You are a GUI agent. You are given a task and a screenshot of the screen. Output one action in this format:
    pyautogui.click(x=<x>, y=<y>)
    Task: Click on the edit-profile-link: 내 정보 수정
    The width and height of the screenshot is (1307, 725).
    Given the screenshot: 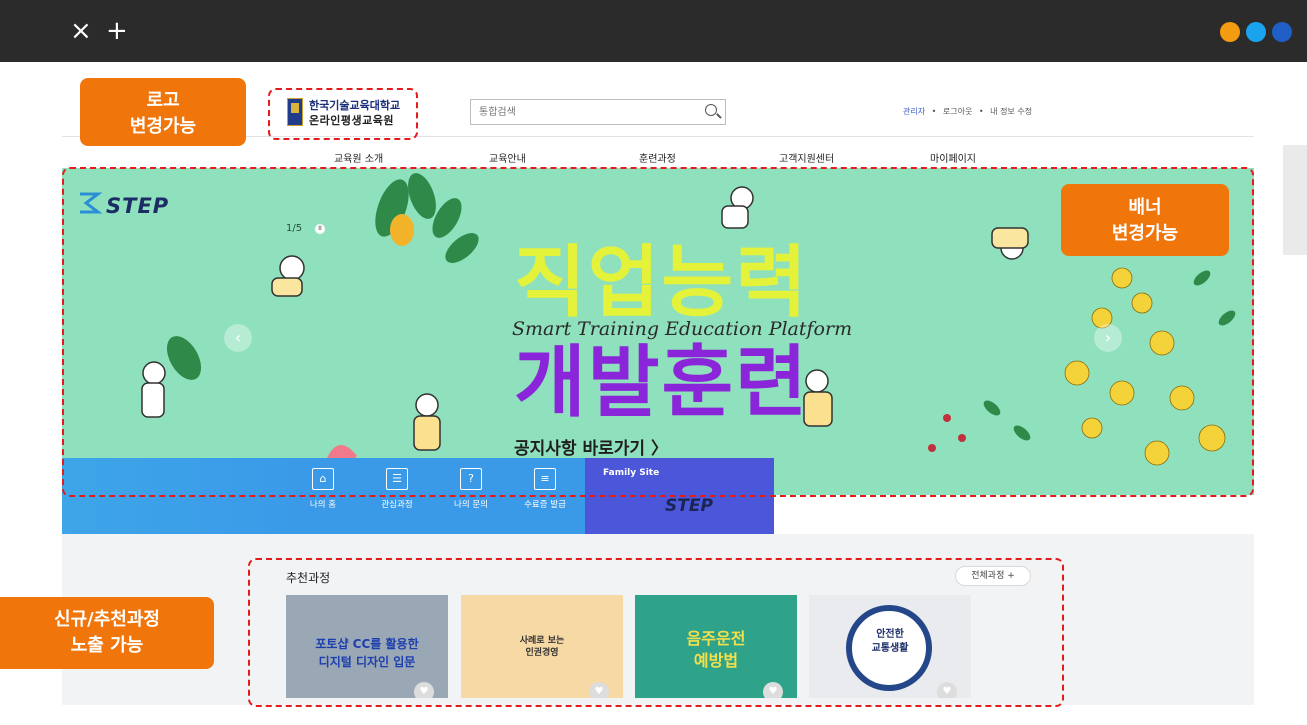 What is the action you would take?
    pyautogui.click(x=1011, y=111)
    